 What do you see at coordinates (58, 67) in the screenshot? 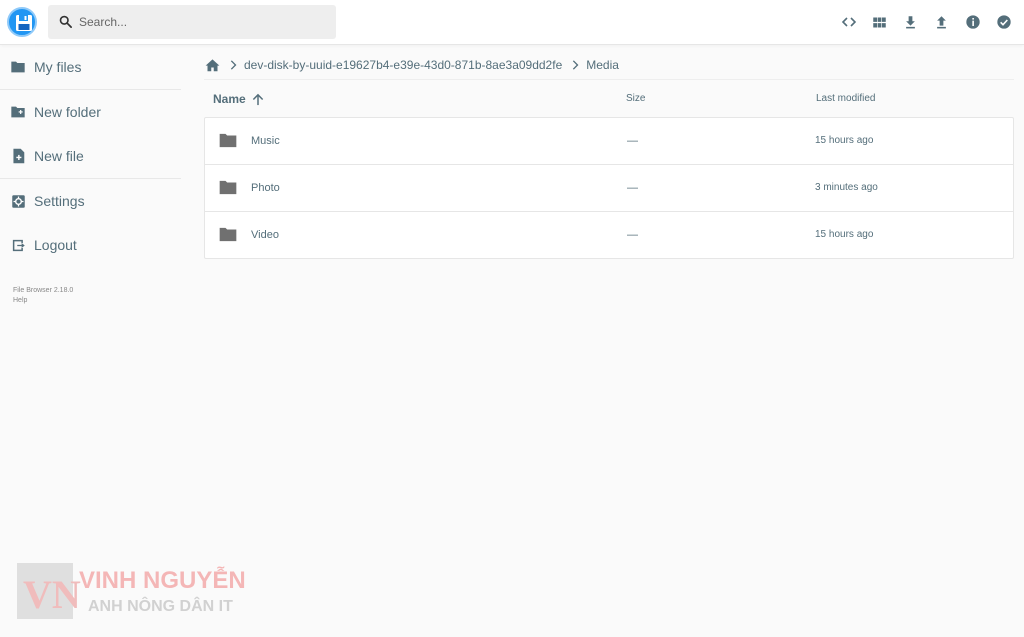
I see `sidebar-item-label: My files` at bounding box center [58, 67].